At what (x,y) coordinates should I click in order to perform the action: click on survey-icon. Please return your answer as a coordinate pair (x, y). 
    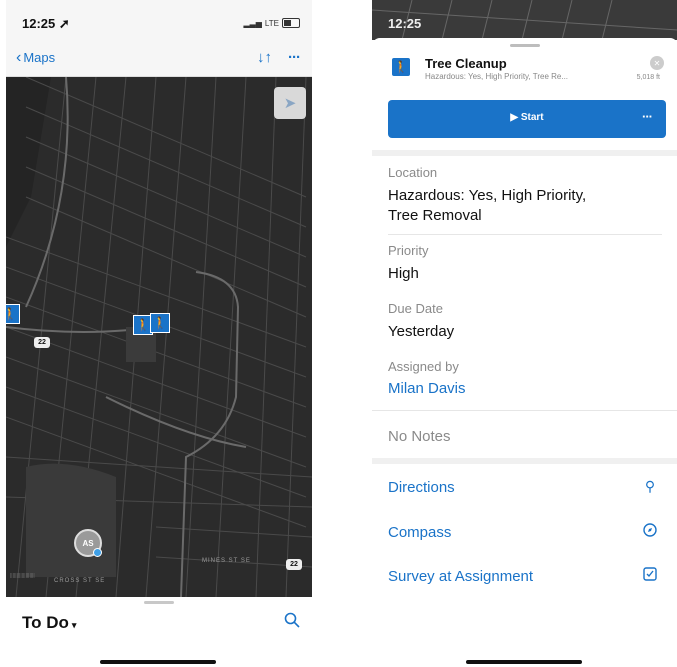
    Looking at the image, I should click on (650, 575).